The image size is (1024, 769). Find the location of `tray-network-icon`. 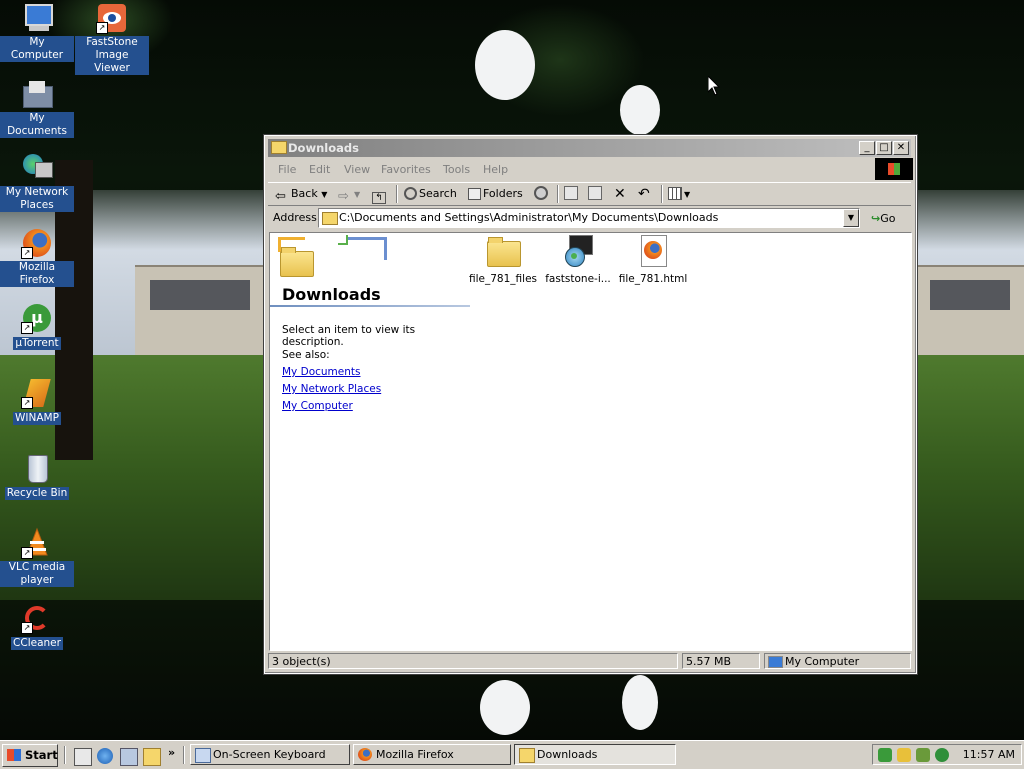

tray-network-icon is located at coordinates (885, 755).